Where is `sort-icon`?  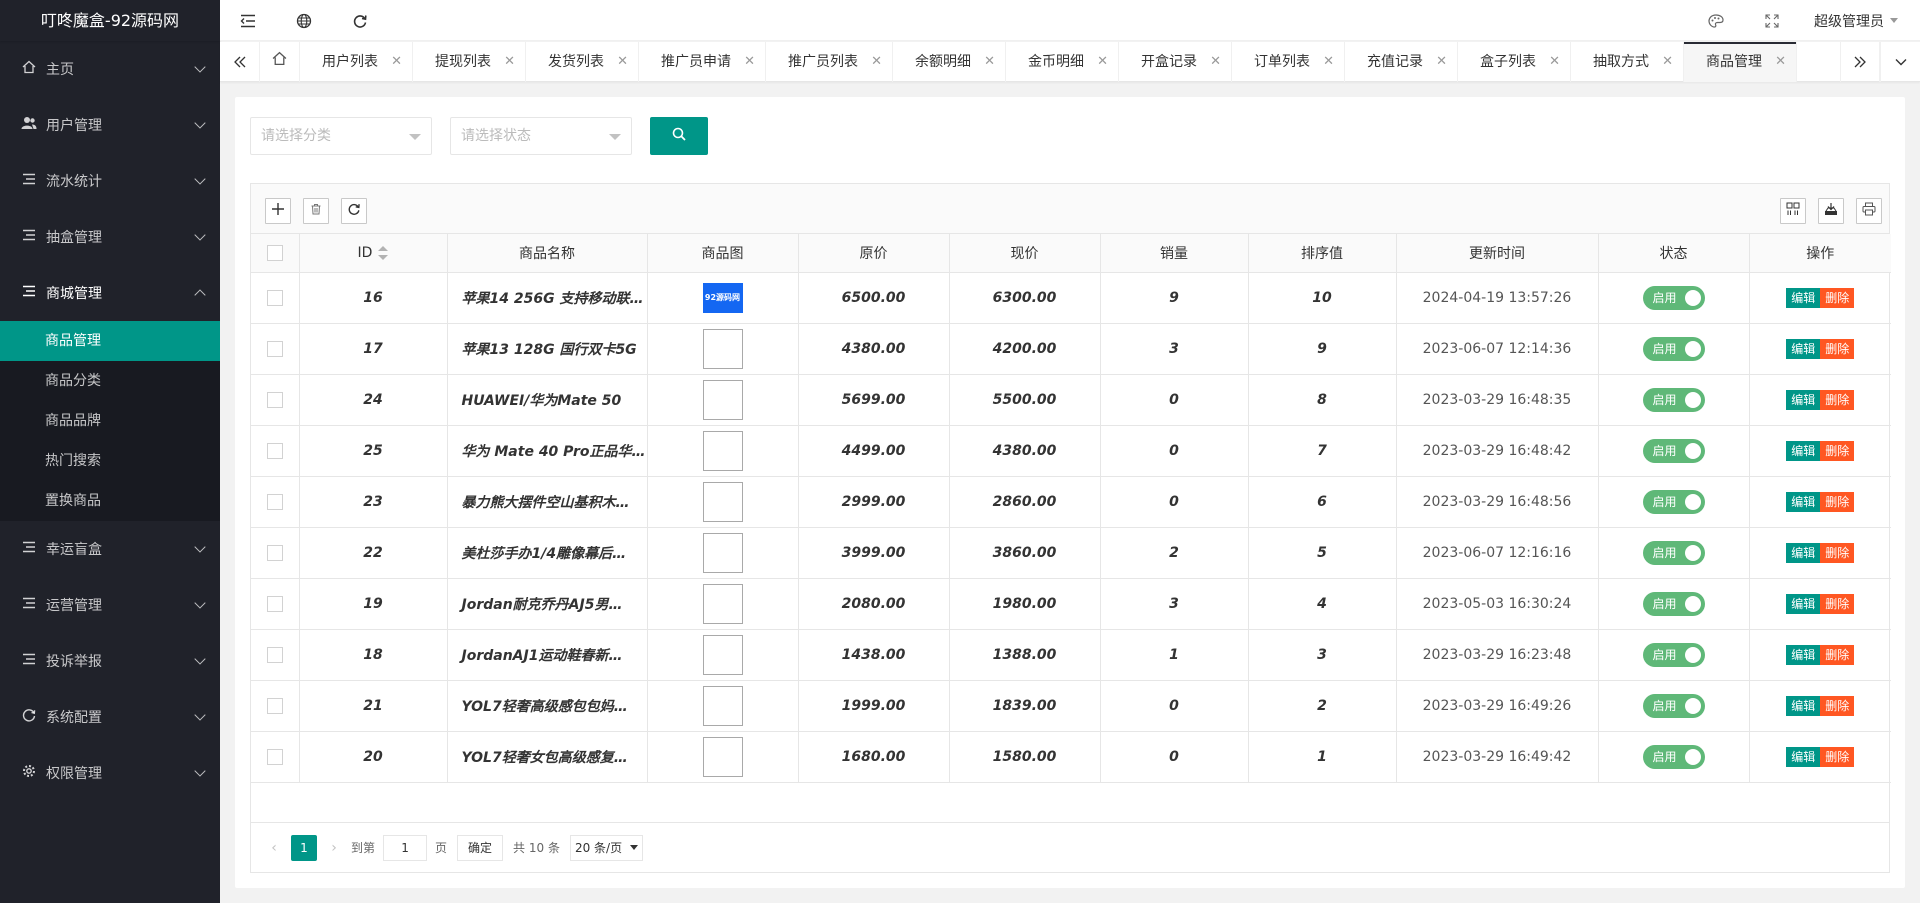
sort-icon is located at coordinates (383, 252).